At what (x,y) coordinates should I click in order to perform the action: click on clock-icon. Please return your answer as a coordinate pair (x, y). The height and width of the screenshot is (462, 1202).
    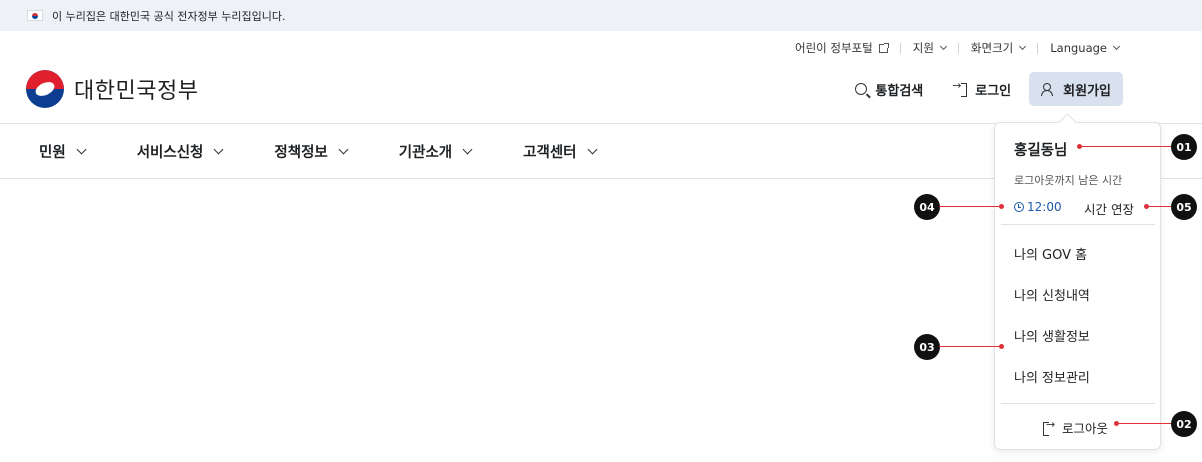
    Looking at the image, I should click on (1019, 207).